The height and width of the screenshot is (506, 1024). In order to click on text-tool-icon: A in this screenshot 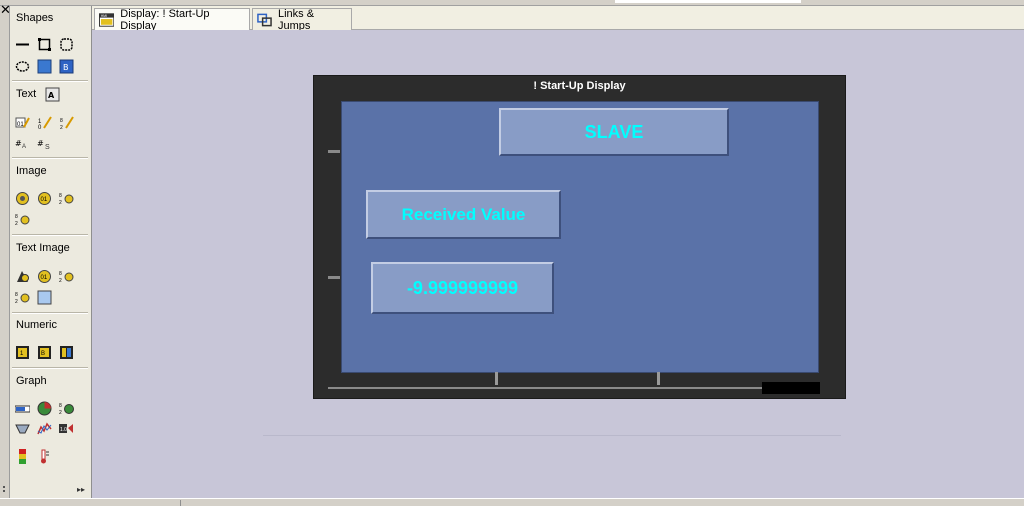, I will do `click(52, 94)`.